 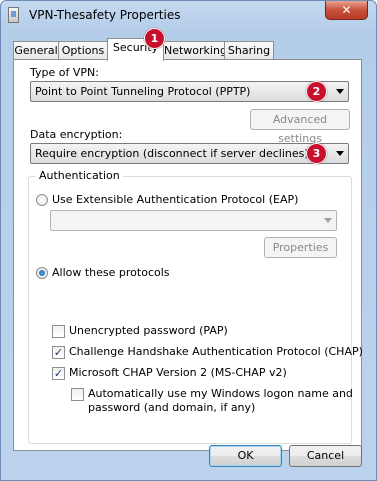 What do you see at coordinates (245, 456) in the screenshot?
I see `ok-button: OK` at bounding box center [245, 456].